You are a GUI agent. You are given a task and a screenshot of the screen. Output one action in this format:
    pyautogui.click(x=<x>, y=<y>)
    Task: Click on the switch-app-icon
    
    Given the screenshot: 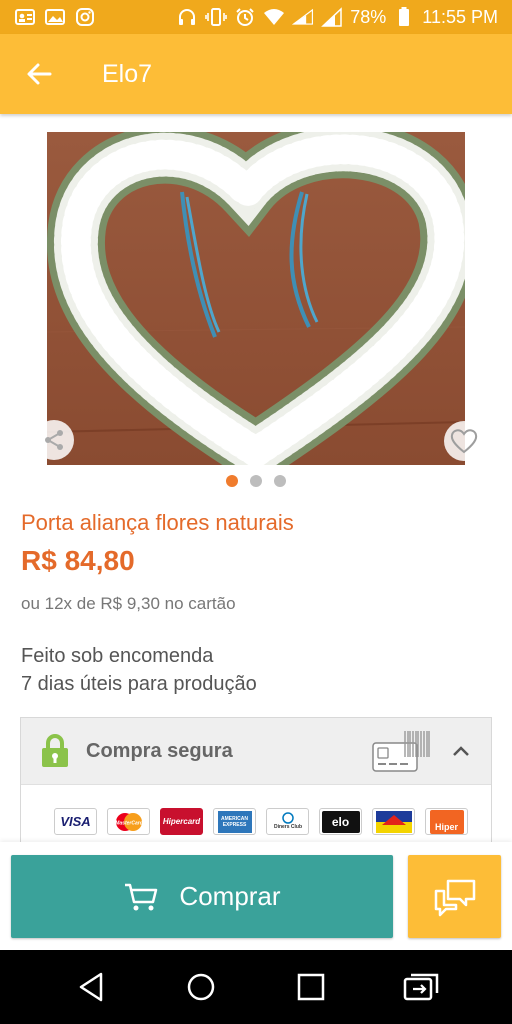 What is the action you would take?
    pyautogui.click(x=421, y=987)
    